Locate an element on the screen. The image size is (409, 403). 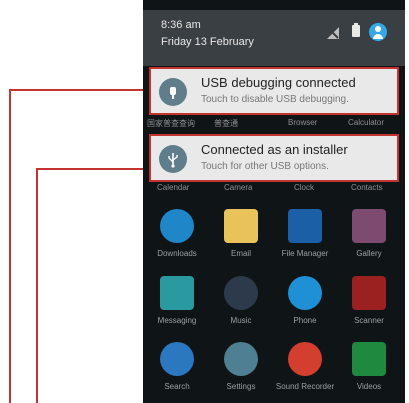
app-videos: Videos is located at coordinates (369, 372).